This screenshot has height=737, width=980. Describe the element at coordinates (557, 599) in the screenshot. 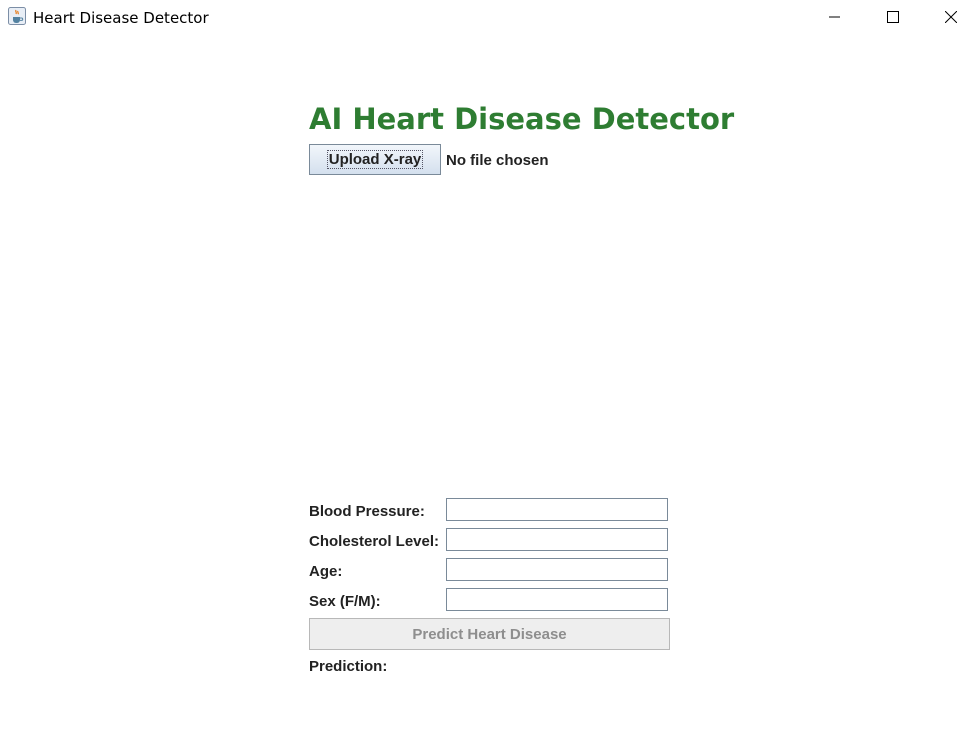

I see `sex-input` at that location.